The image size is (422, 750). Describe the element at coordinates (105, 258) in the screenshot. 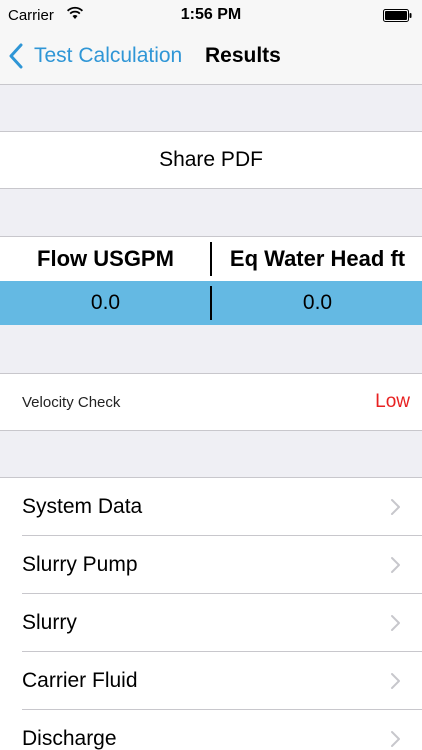

I see `flow-header: Flow USGPM` at that location.